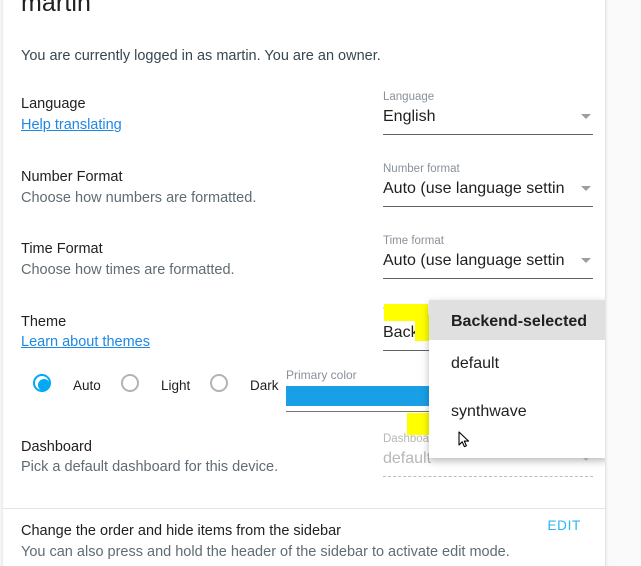 Image resolution: width=641 pixels, height=566 pixels. Describe the element at coordinates (401, 313) in the screenshot. I see `theme-select-label: Theme` at that location.